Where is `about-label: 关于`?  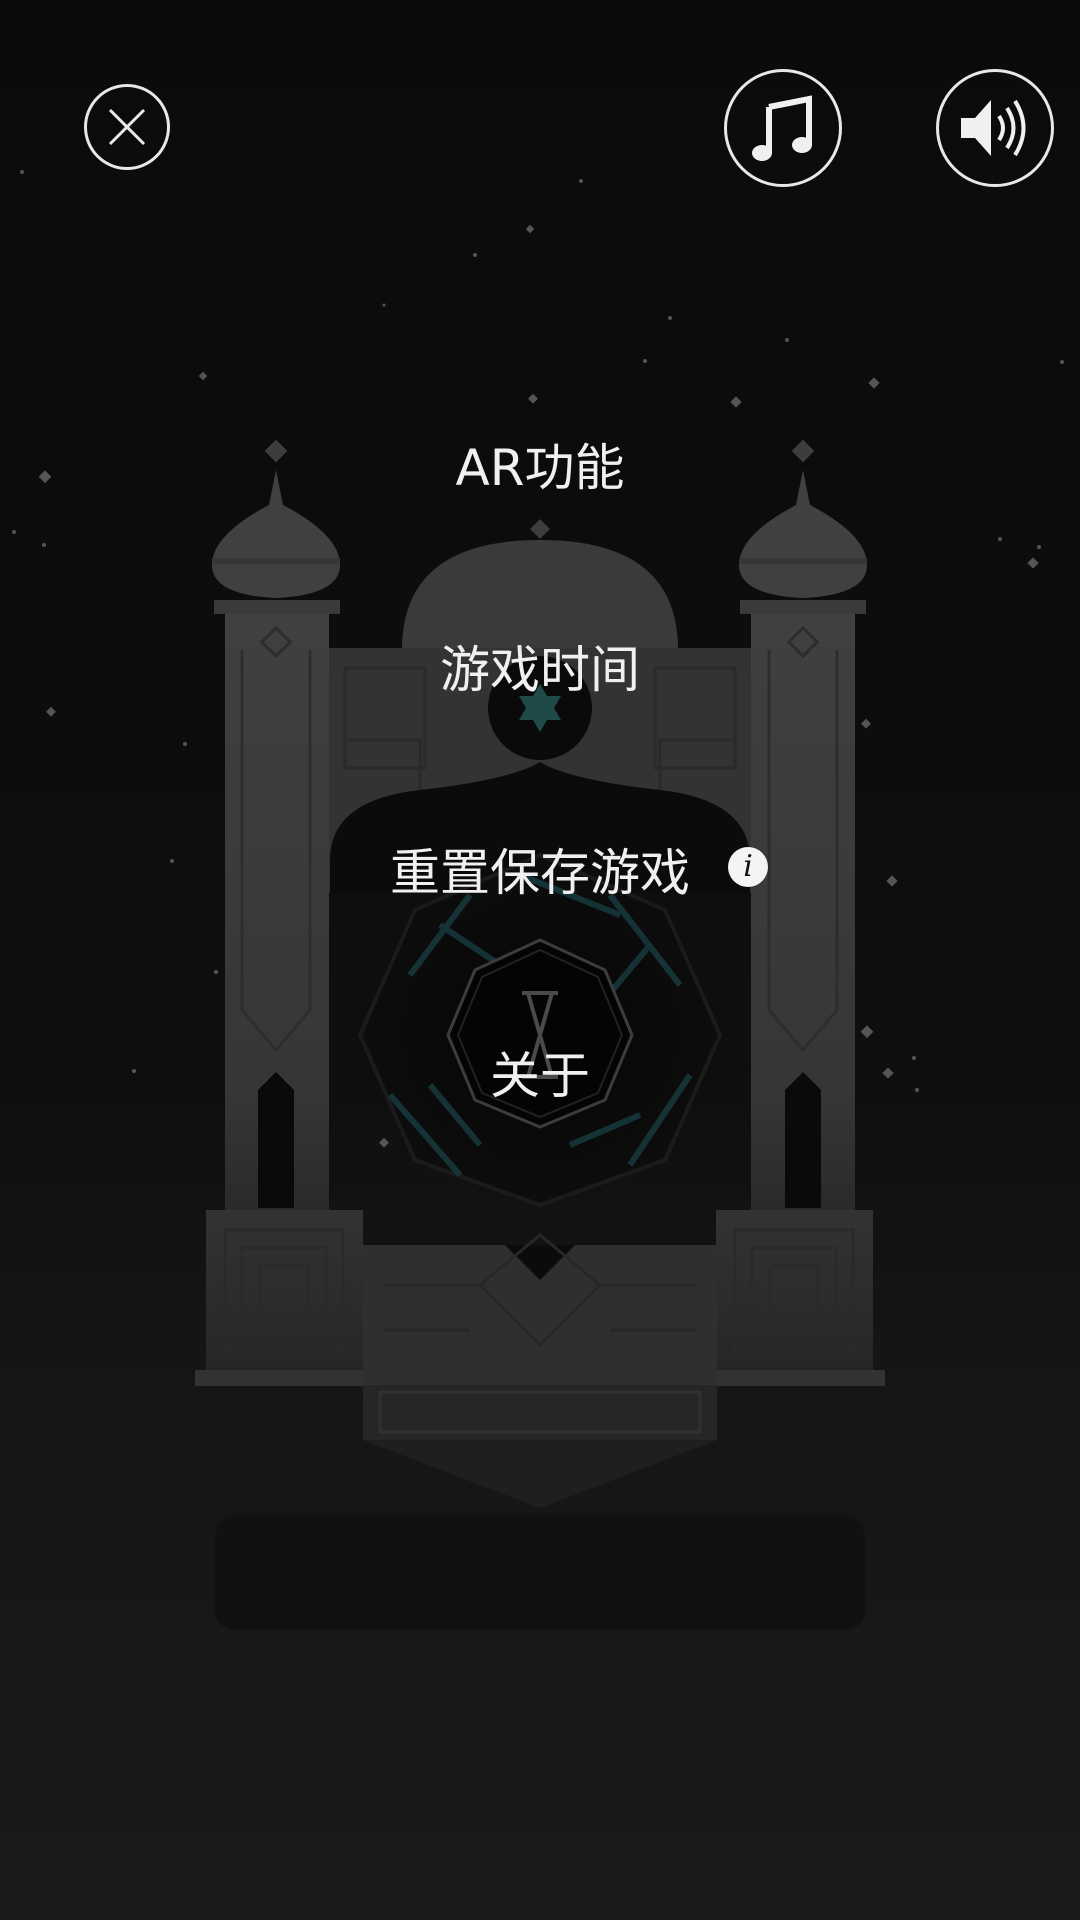
about-label: 关于 is located at coordinates (540, 1076).